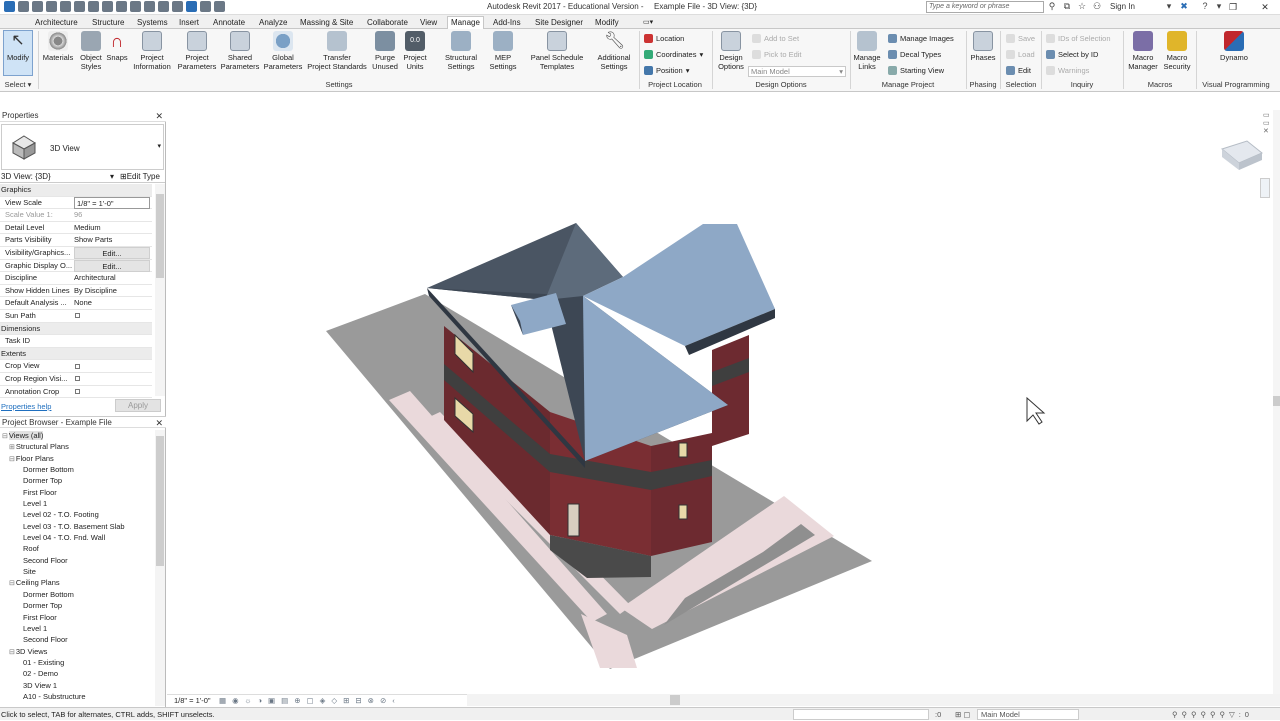 This screenshot has width=1280, height=721. I want to click on position-button: Position ▾, so click(666, 70).